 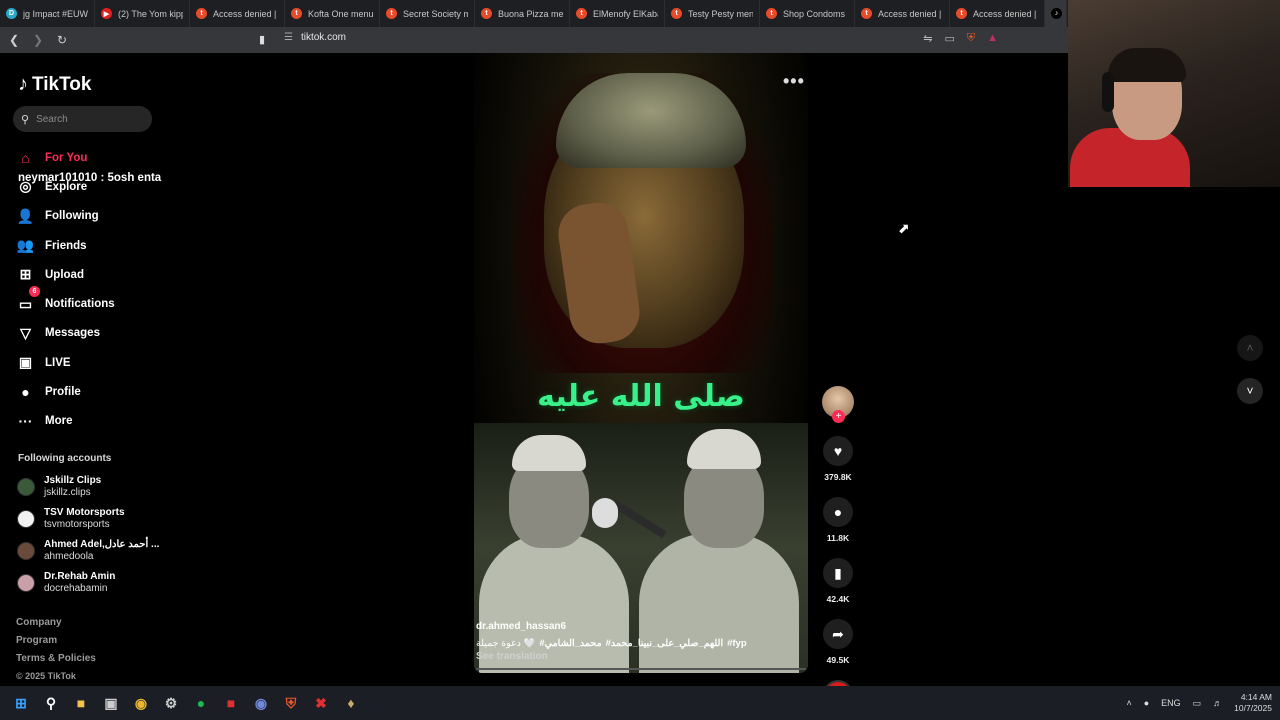 What do you see at coordinates (92, 551) in the screenshot?
I see `following-account: Ahmed Adel,أحمد عادل ... ahmedoola` at bounding box center [92, 551].